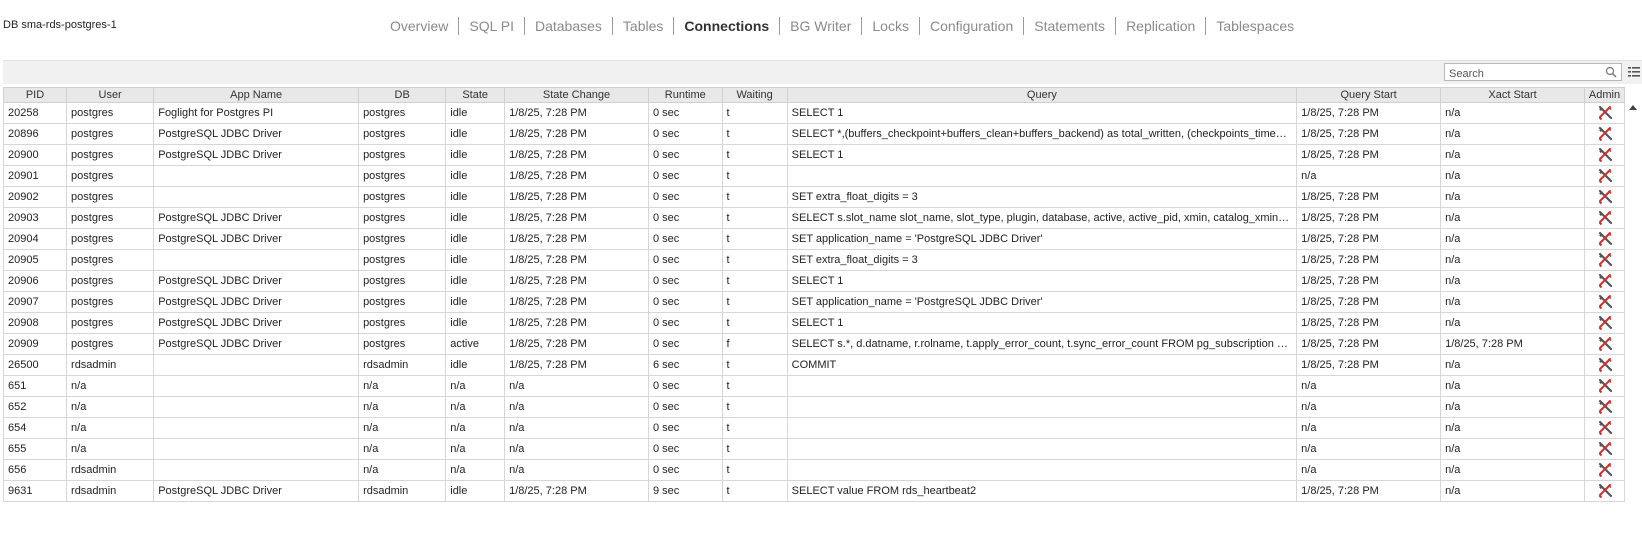 The width and height of the screenshot is (1642, 535). Describe the element at coordinates (644, 26) in the screenshot. I see `tab-tables: Tables` at that location.